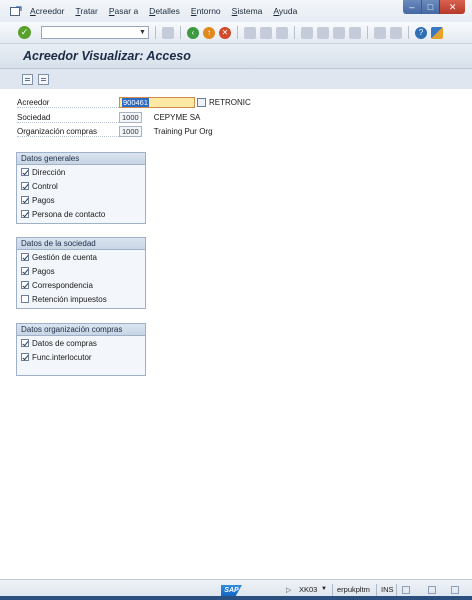  I want to click on last-page-icon, so click(355, 32).